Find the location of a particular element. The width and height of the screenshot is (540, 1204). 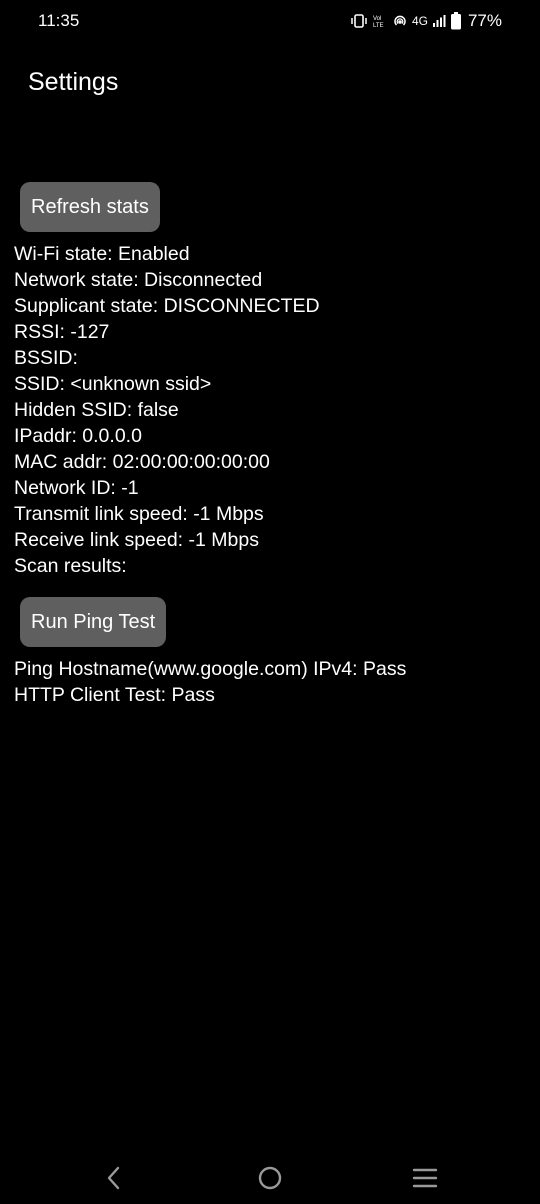

refresh-stats-button: Refresh stats is located at coordinates (90, 207).